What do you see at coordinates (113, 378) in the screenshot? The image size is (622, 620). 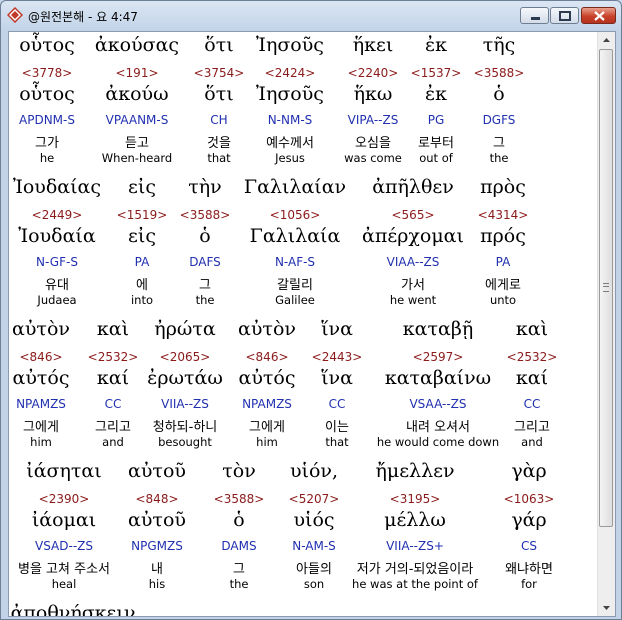 I see `word-lemma: καί` at bounding box center [113, 378].